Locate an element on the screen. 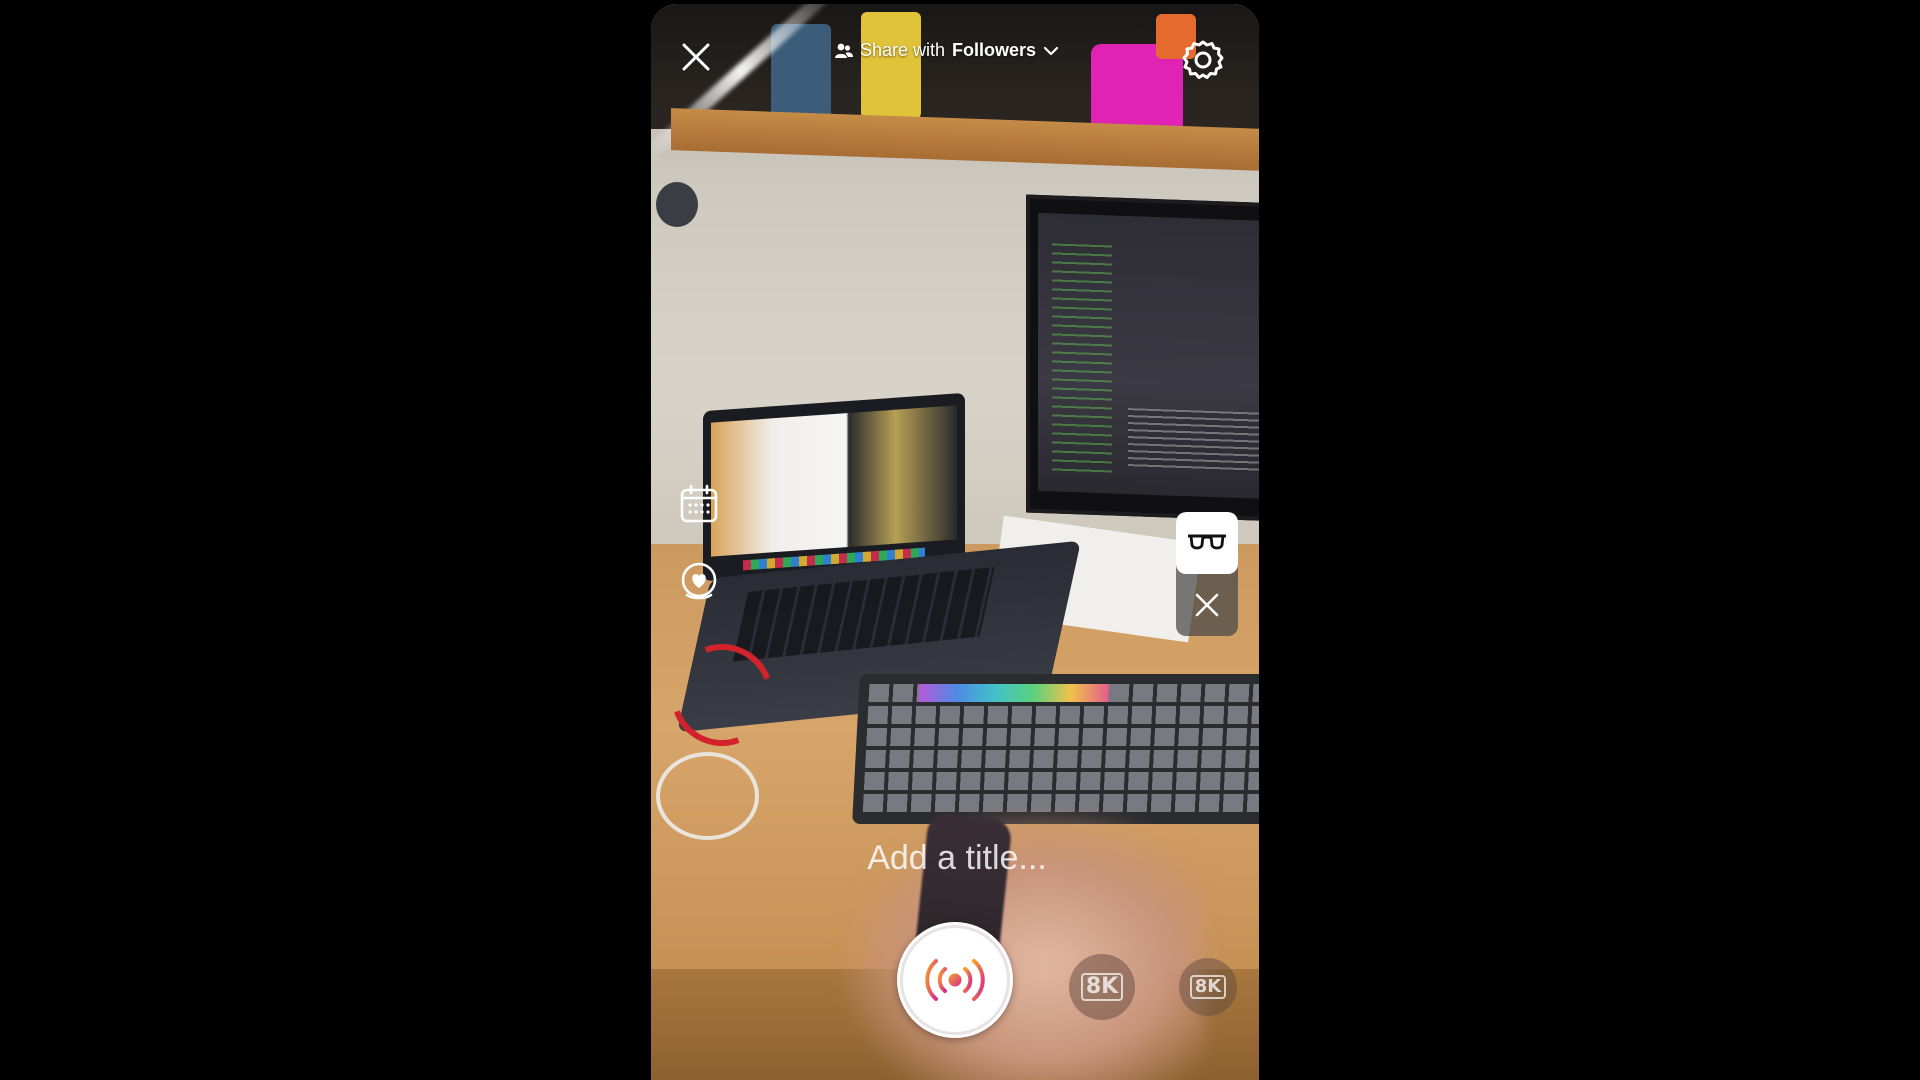 This screenshot has height=1080, width=1920. fundraiser-button is located at coordinates (699, 582).